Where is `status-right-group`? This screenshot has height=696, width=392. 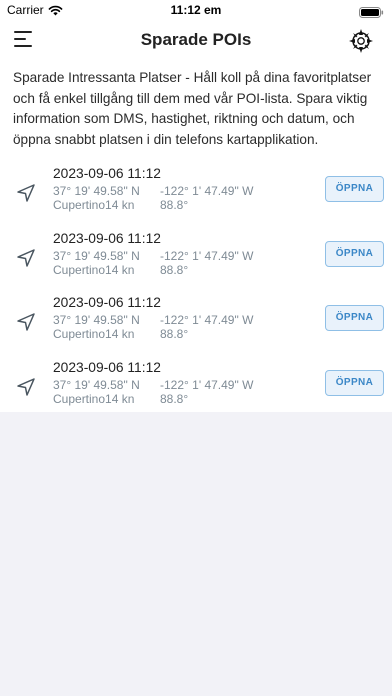
status-right-group is located at coordinates (371, 14).